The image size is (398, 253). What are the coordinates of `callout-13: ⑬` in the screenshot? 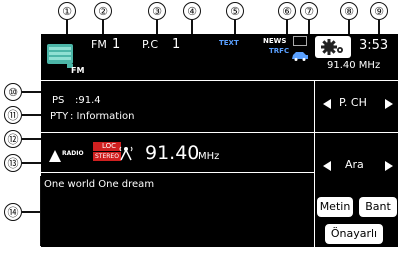 It's located at (13, 163).